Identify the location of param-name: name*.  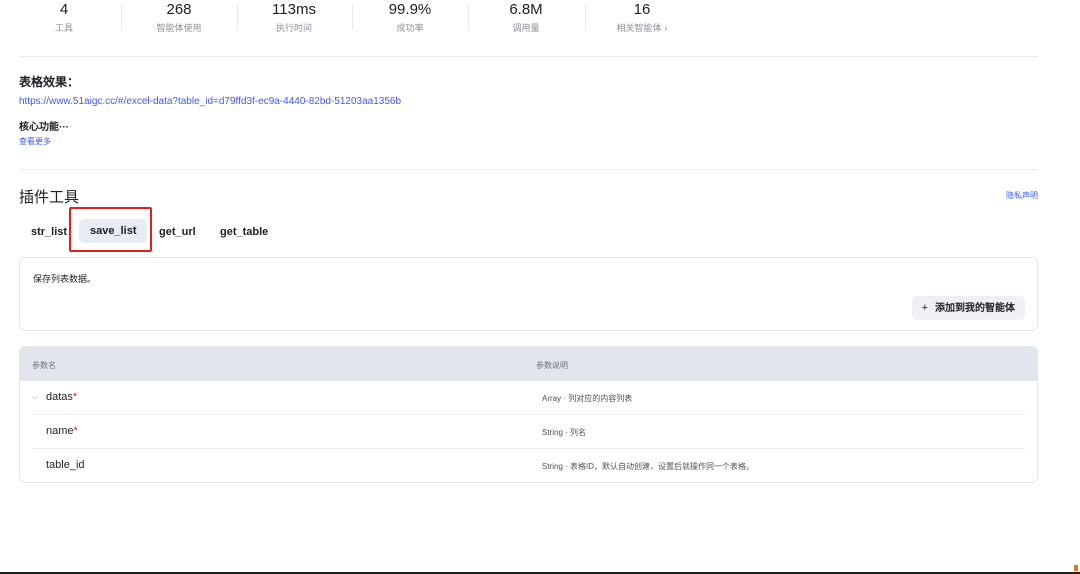
(62, 431).